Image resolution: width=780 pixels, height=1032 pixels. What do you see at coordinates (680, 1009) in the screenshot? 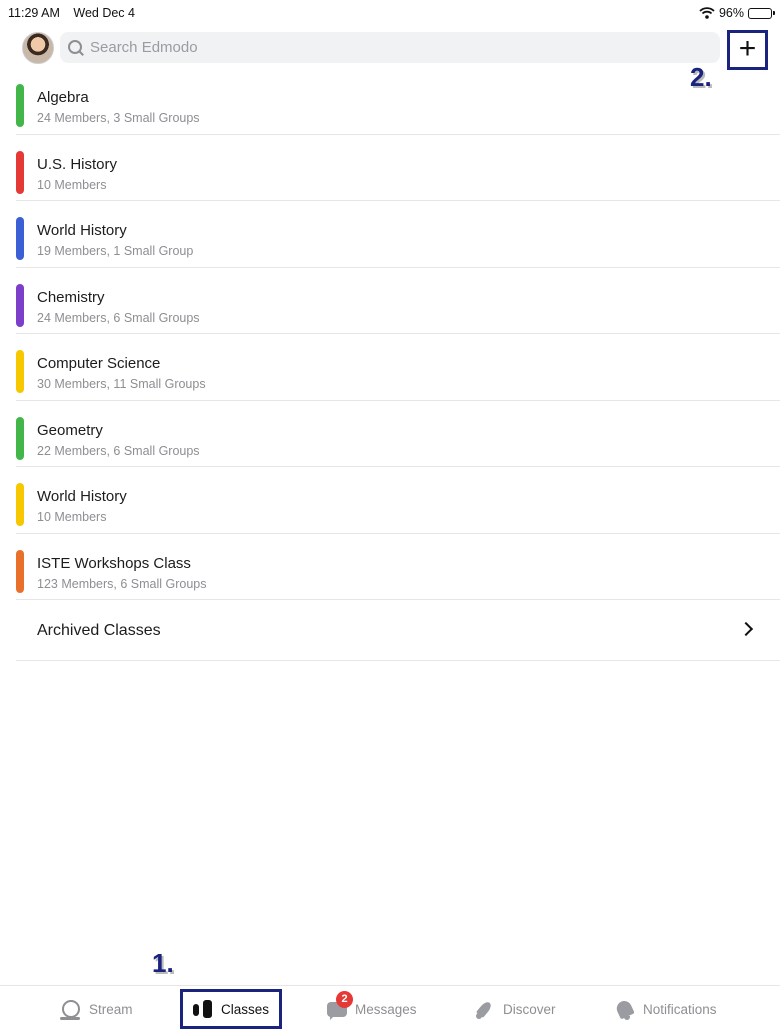
I see `tab-notifications-label: Notifications` at bounding box center [680, 1009].